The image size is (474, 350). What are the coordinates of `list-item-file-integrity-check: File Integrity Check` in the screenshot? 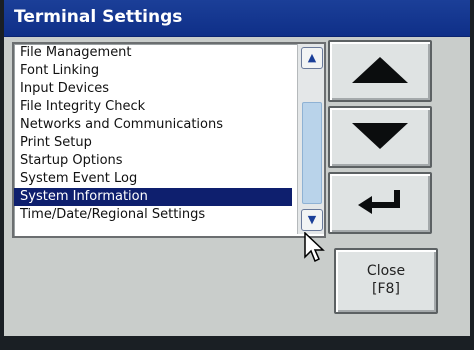 It's located at (153, 107).